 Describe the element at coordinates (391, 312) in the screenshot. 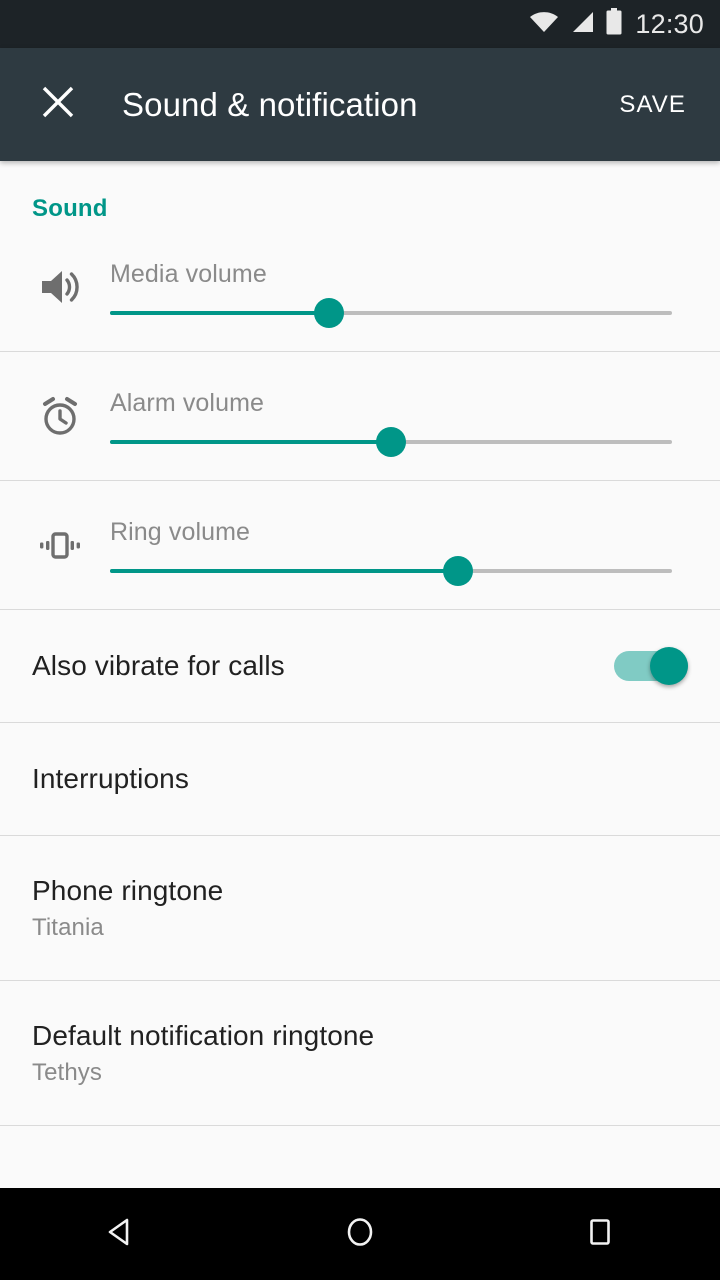

I see `media-volume-slider` at that location.